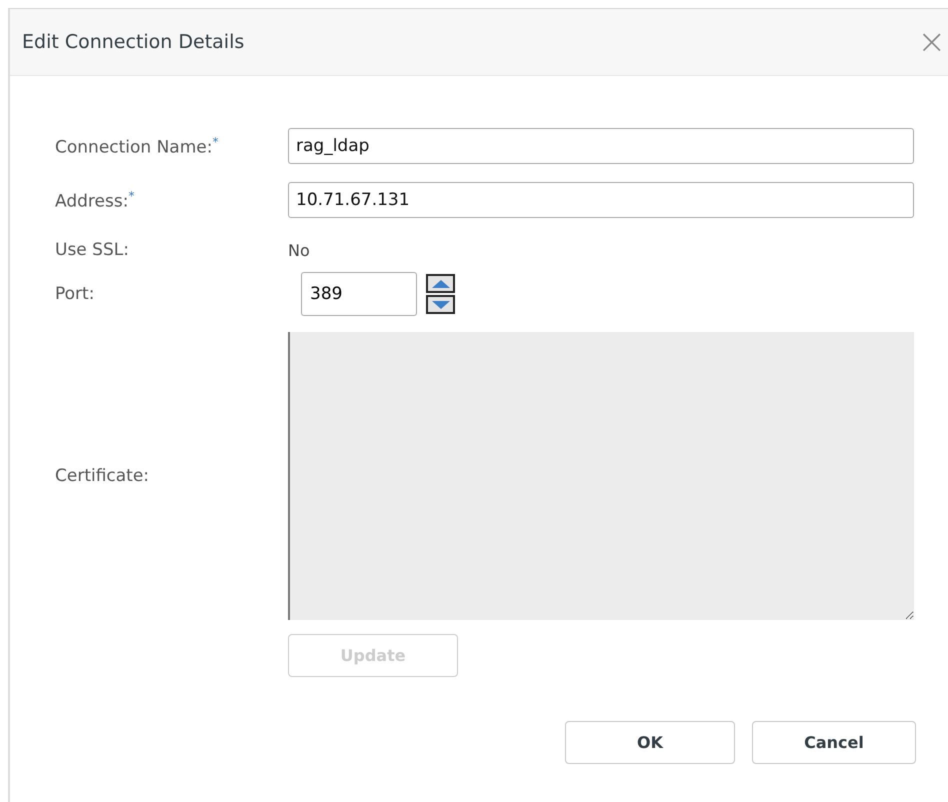 The height and width of the screenshot is (802, 948). What do you see at coordinates (95, 200) in the screenshot?
I see `field-label: Address:$^{*}$` at bounding box center [95, 200].